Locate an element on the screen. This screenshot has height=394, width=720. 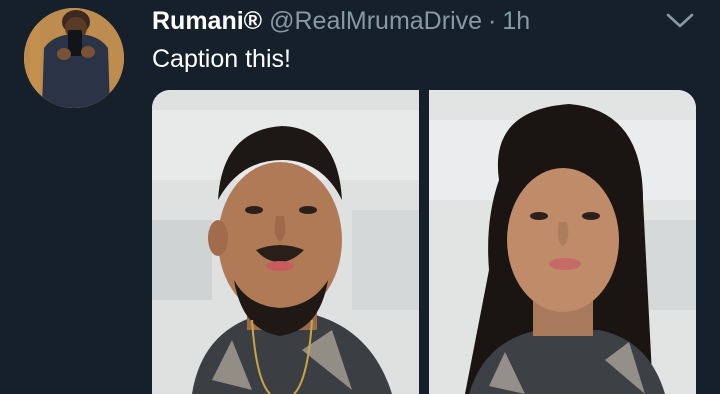
tweet-text: Caption this! is located at coordinates (221, 59).